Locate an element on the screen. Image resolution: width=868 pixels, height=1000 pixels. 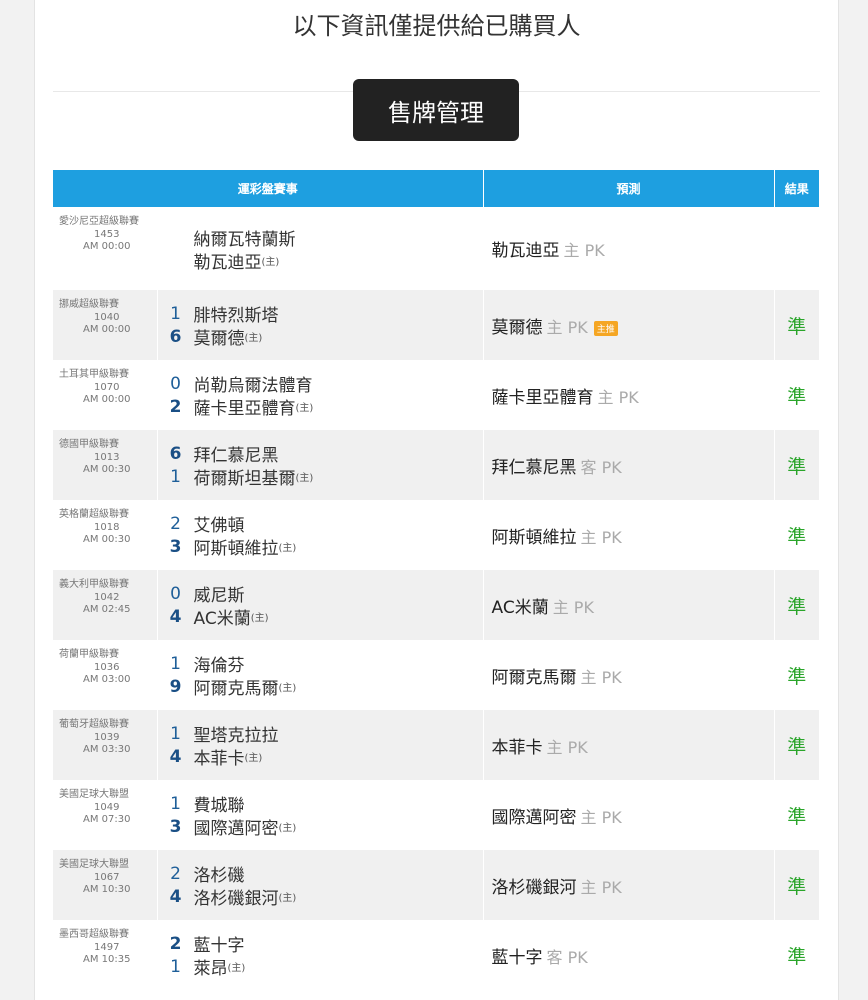
game-time: AM 03:30 is located at coordinates (107, 749).